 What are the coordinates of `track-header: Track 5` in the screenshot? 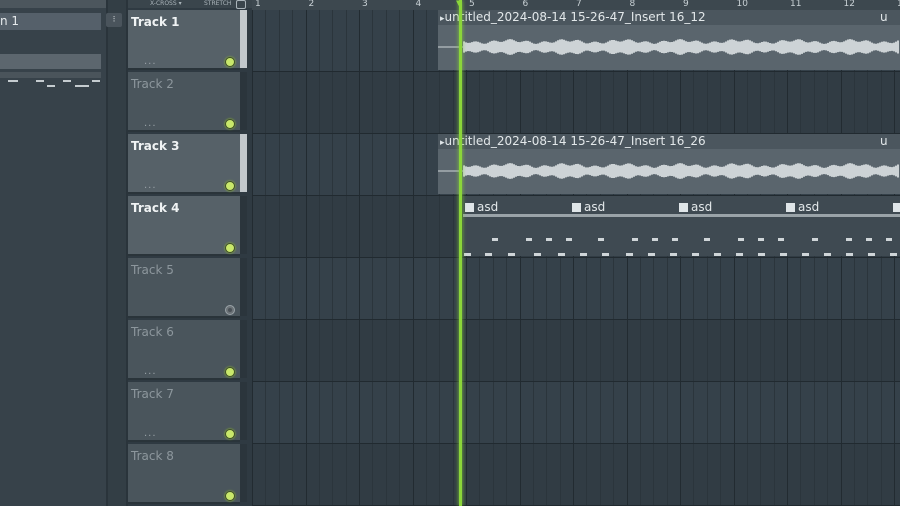 It's located at (187, 288).